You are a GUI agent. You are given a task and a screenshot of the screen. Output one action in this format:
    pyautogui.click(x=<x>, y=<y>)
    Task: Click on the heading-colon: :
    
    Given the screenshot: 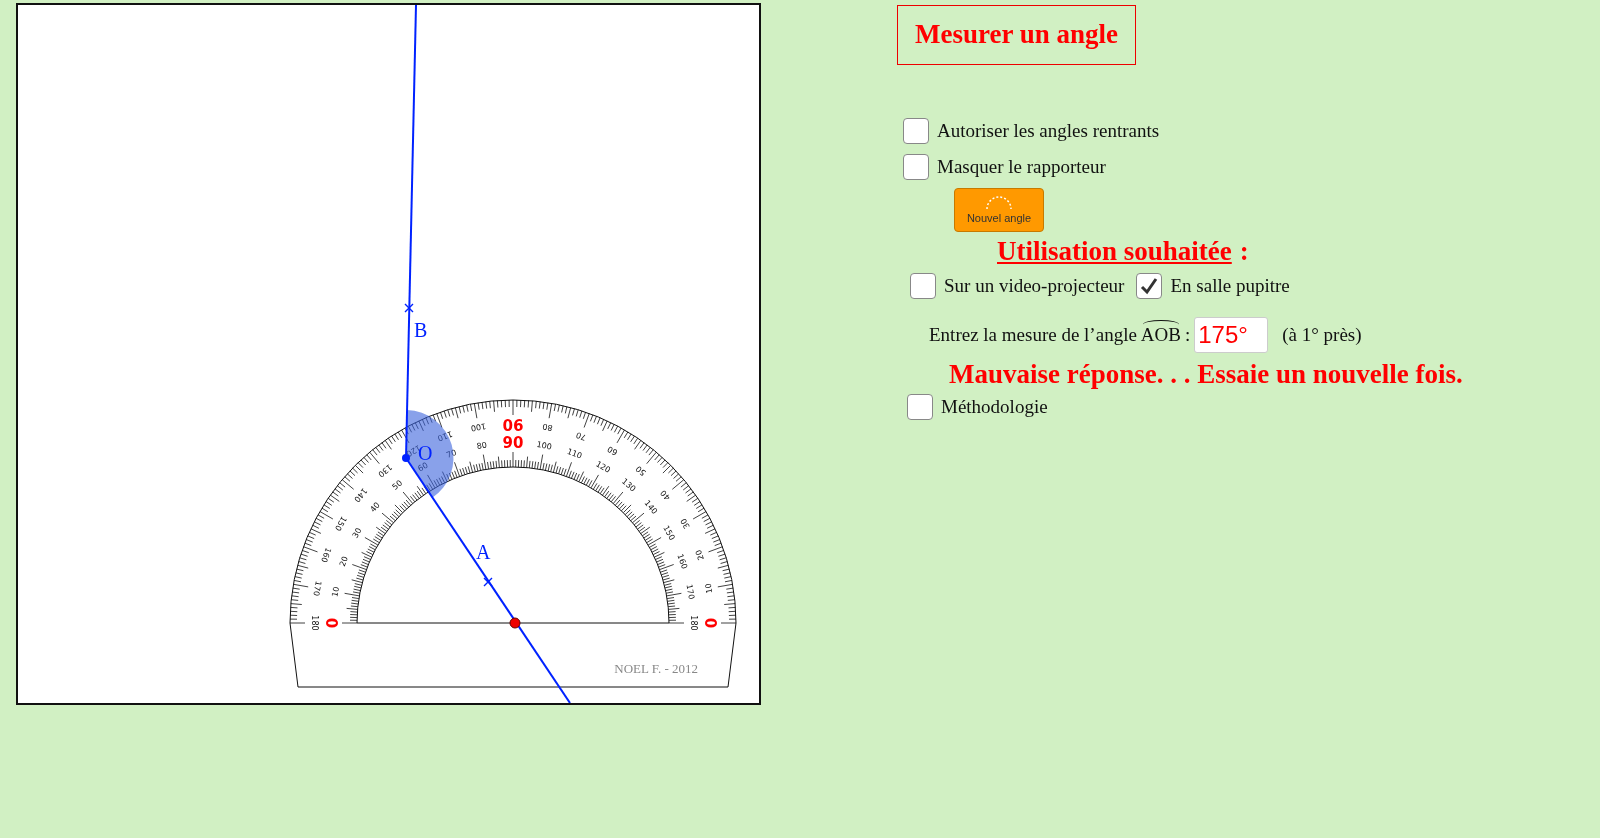 What is the action you would take?
    pyautogui.click(x=1244, y=251)
    